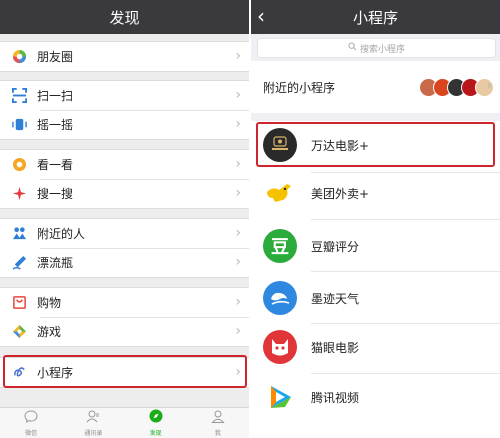 The image size is (500, 438). I want to click on discover-icon, so click(156, 417).